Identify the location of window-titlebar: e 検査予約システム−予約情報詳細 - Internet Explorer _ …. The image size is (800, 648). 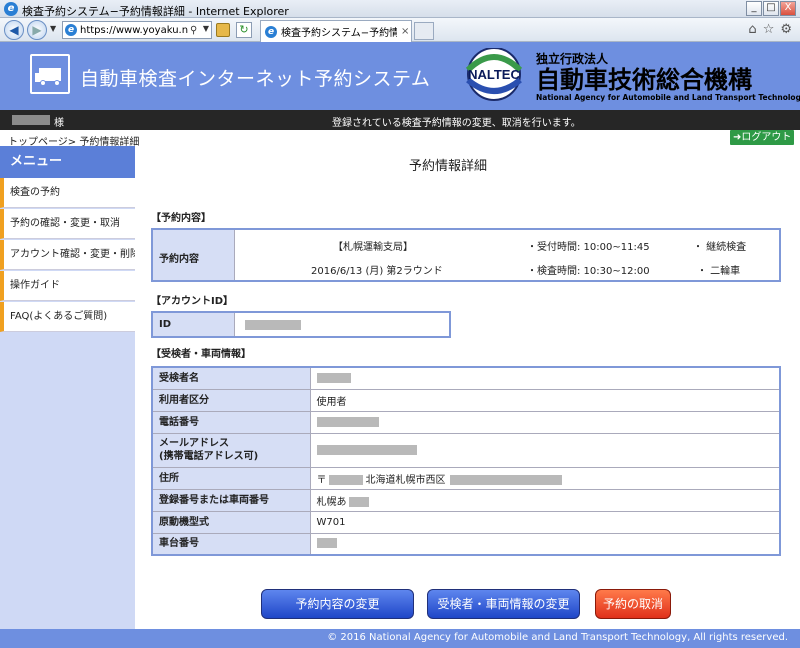
(400, 9).